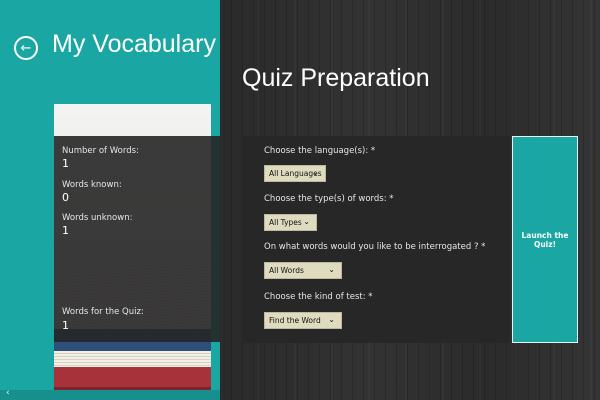 The height and width of the screenshot is (400, 600). Describe the element at coordinates (132, 377) in the screenshot. I see `red-book` at that location.